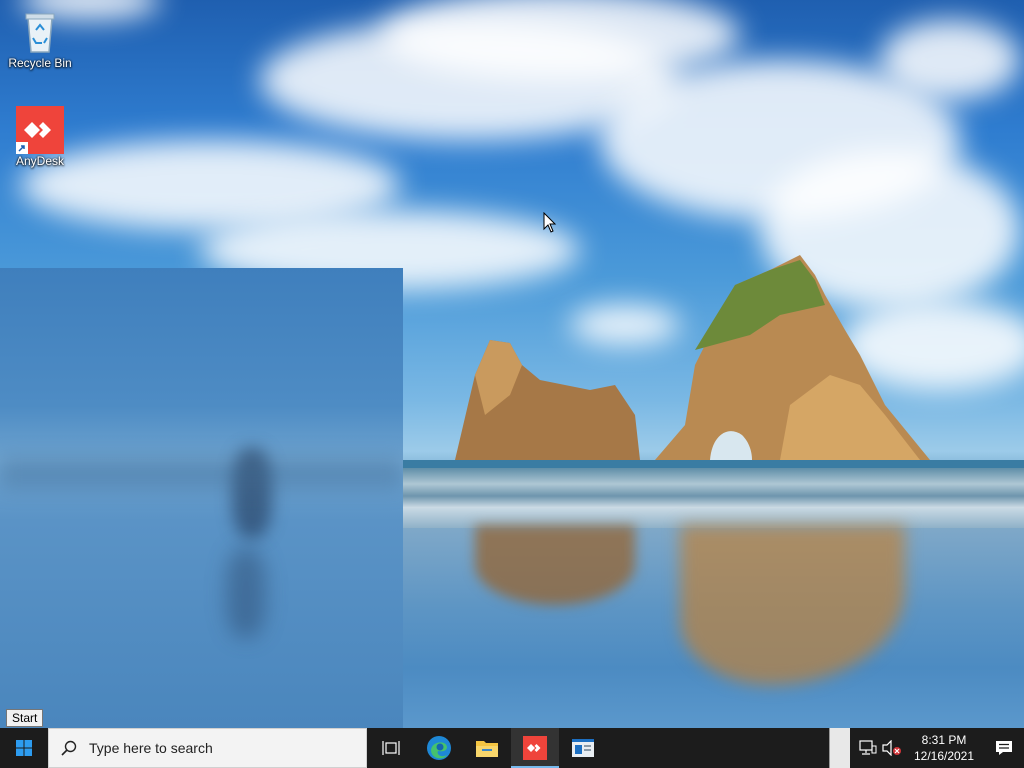  I want to click on desktop-icon-anydesk: AnyDesk, so click(40, 137).